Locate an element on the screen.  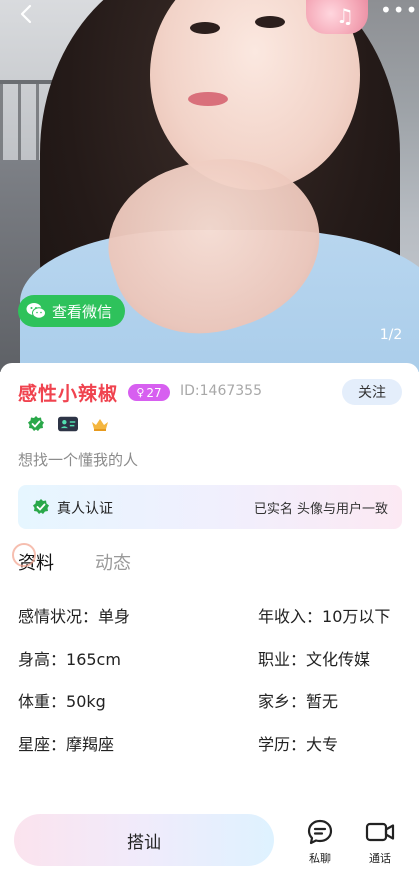
detail-label: 星座： is located at coordinates (42, 744).